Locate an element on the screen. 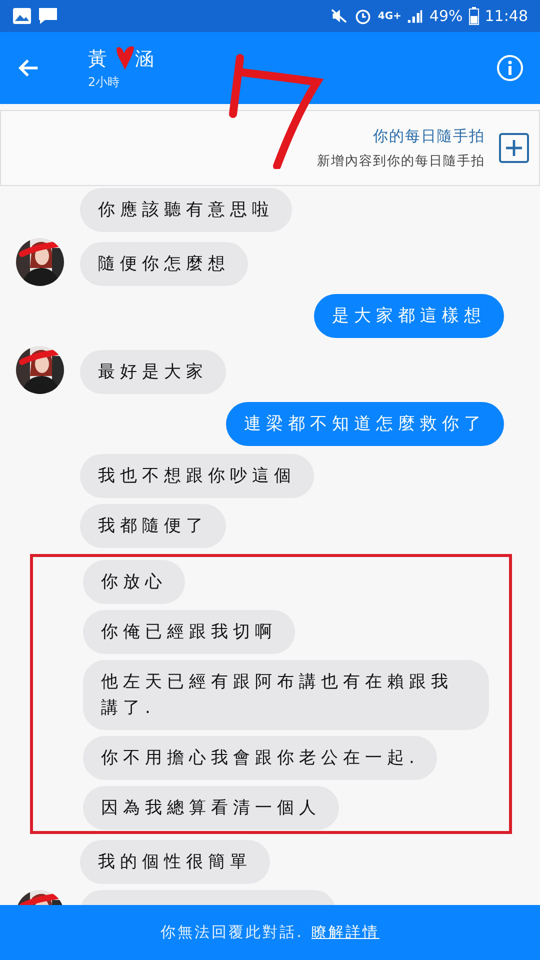  network-label: 4G+ is located at coordinates (390, 16).